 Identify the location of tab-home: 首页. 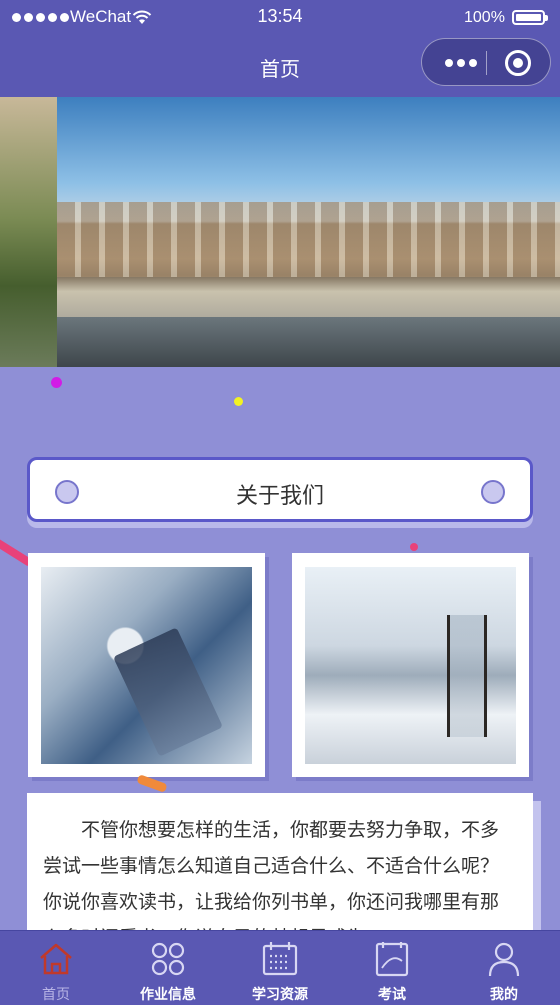
(56, 968).